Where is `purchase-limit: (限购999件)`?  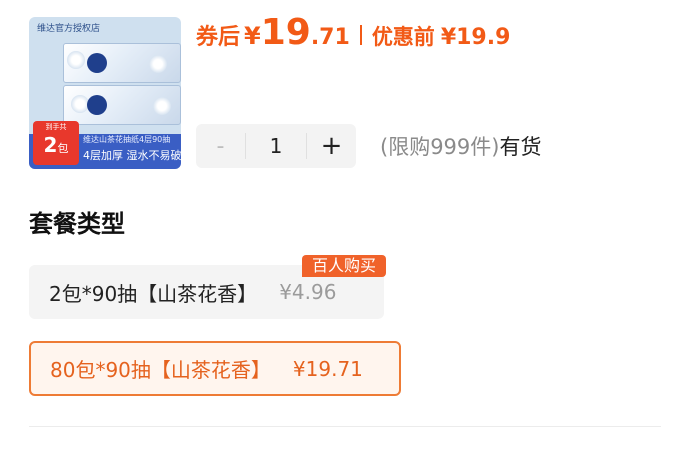
purchase-limit: (限购999件) is located at coordinates (440, 147).